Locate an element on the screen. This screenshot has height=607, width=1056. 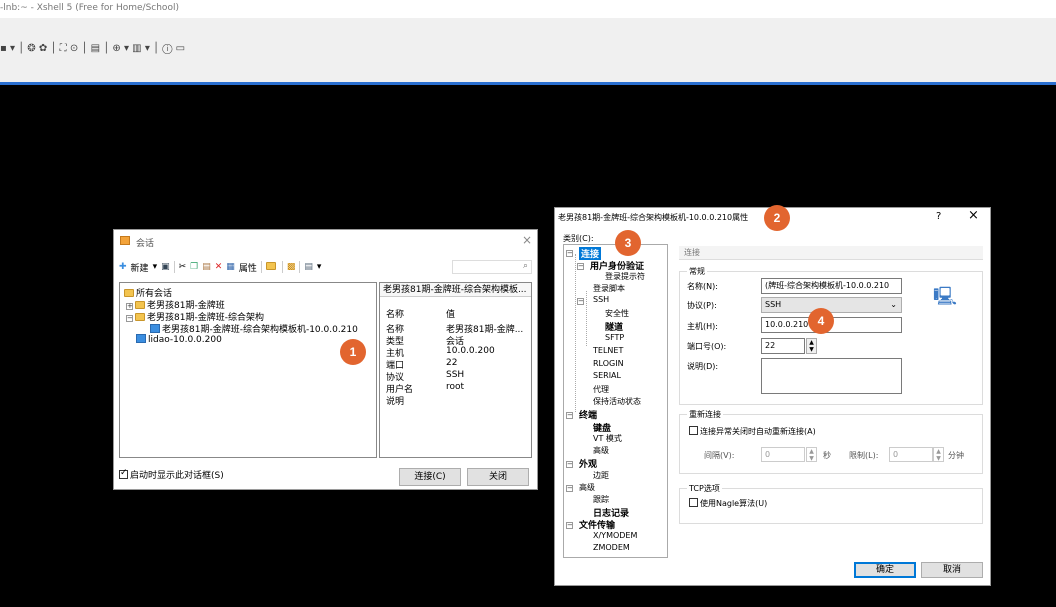
connect-button: 连接(C) is located at coordinates (430, 477).